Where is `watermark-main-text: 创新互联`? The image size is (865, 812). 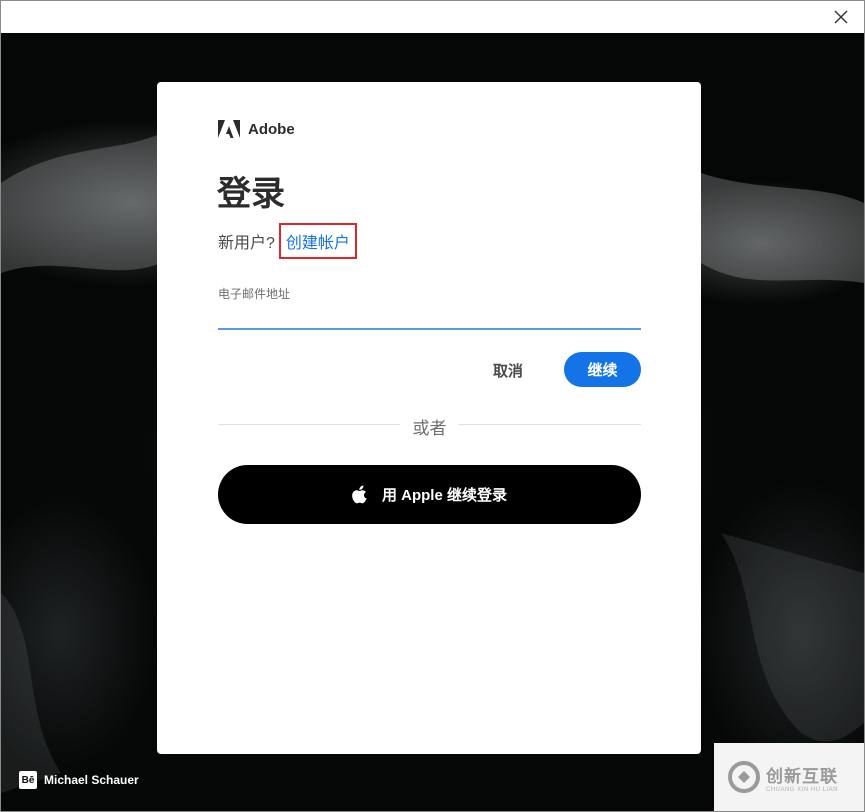
watermark-main-text: 创新互联 is located at coordinates (802, 776).